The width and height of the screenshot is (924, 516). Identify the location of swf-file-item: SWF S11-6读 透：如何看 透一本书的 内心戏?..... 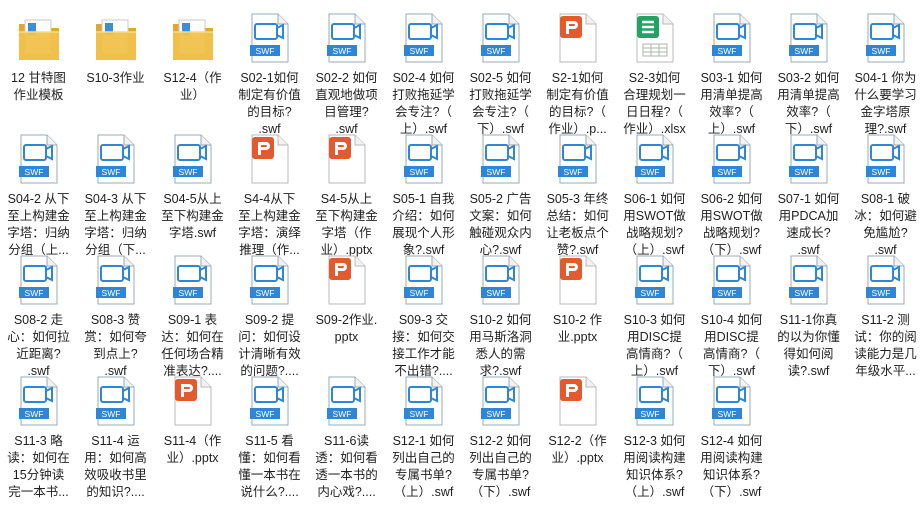
(346, 435).